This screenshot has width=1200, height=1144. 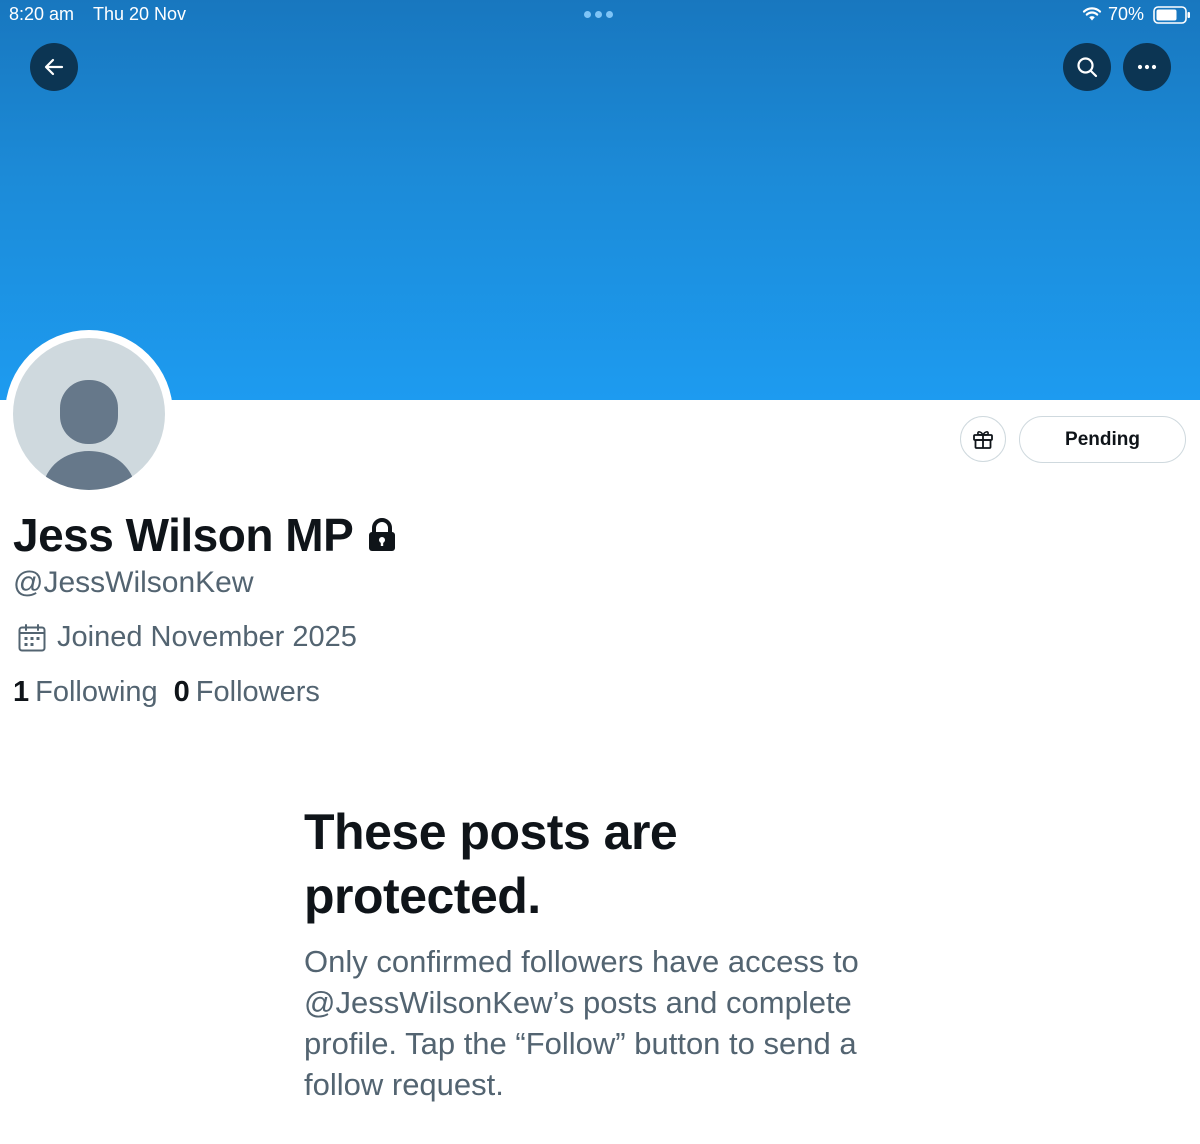 What do you see at coordinates (166, 692) in the screenshot?
I see `follow-stats: 1 Following 0 Followers` at bounding box center [166, 692].